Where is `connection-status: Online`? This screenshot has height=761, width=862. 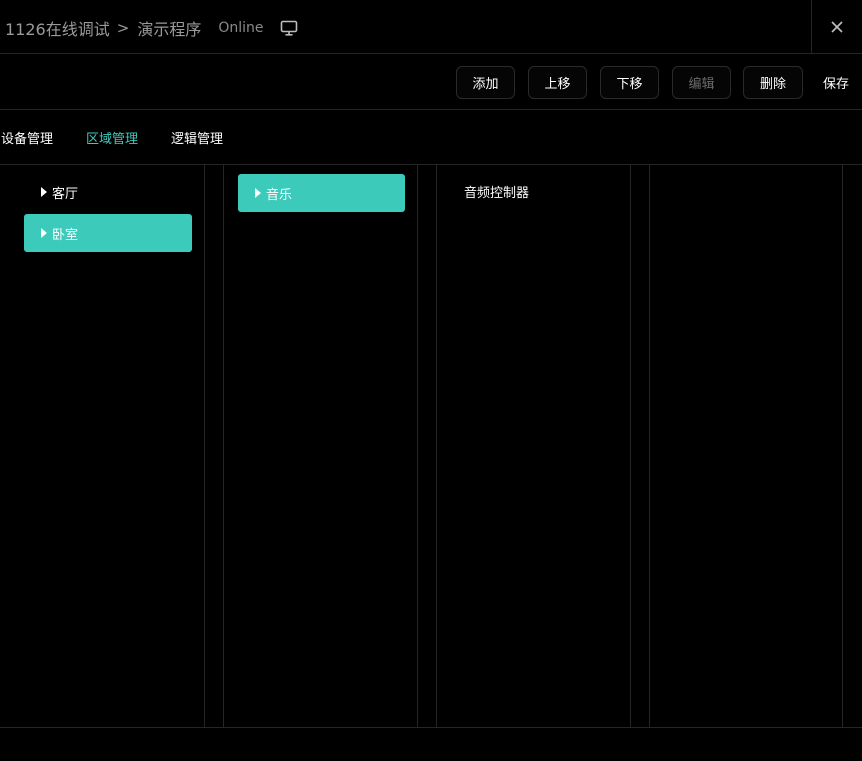
connection-status: Online is located at coordinates (241, 28).